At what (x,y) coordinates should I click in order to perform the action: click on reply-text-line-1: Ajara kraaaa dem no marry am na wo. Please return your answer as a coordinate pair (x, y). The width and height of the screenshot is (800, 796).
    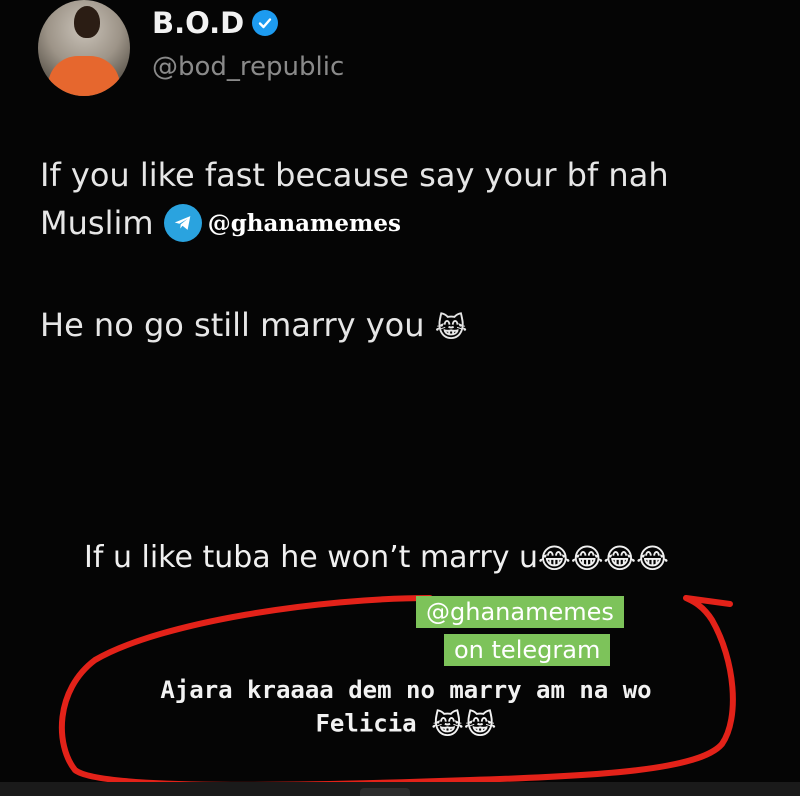
    Looking at the image, I should click on (406, 690).